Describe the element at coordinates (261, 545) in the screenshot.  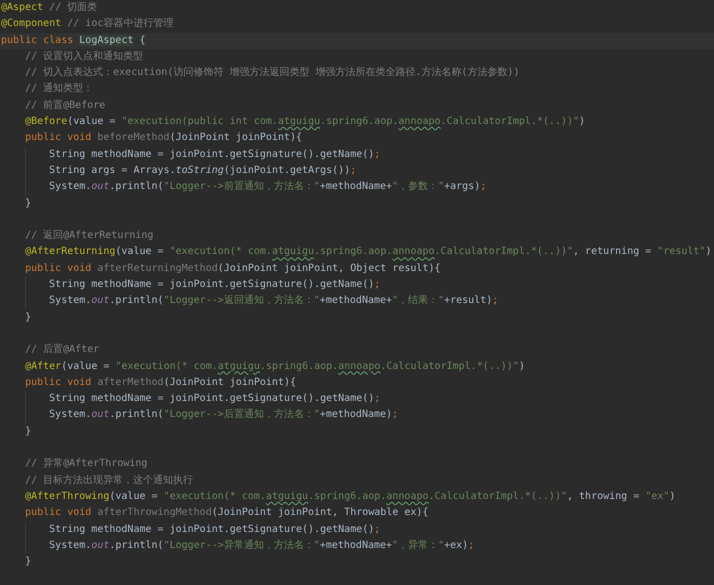
I see `code-line: System.out.println("Logger-->异常通知，方法名："+methodName+"，异常："+ex);` at that location.